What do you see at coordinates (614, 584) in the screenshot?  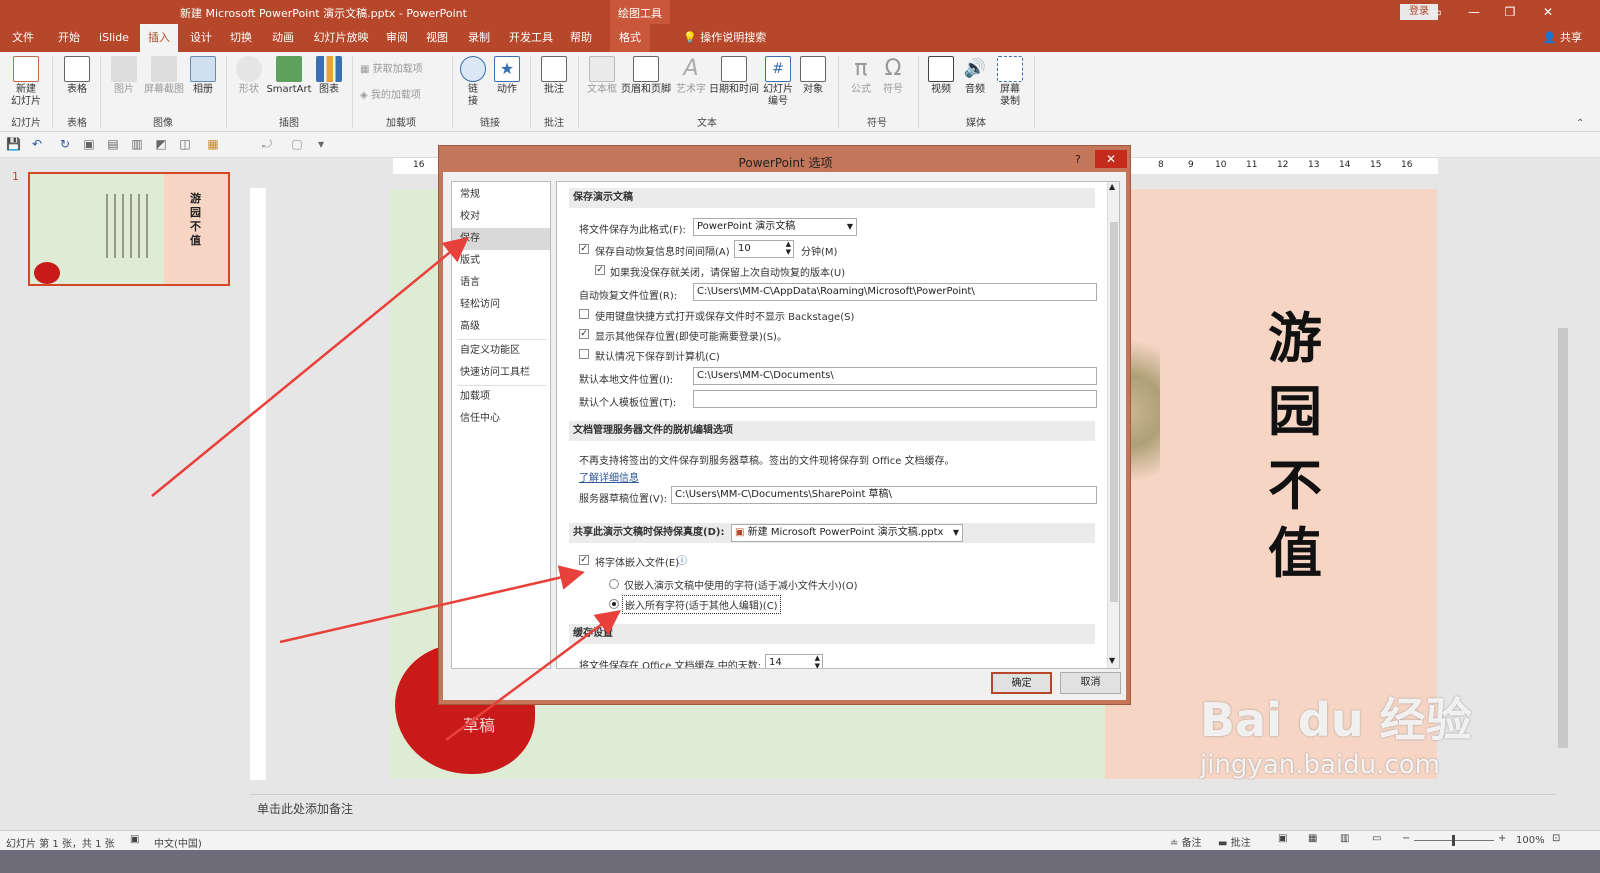 I see `embed-used-chars-radio` at bounding box center [614, 584].